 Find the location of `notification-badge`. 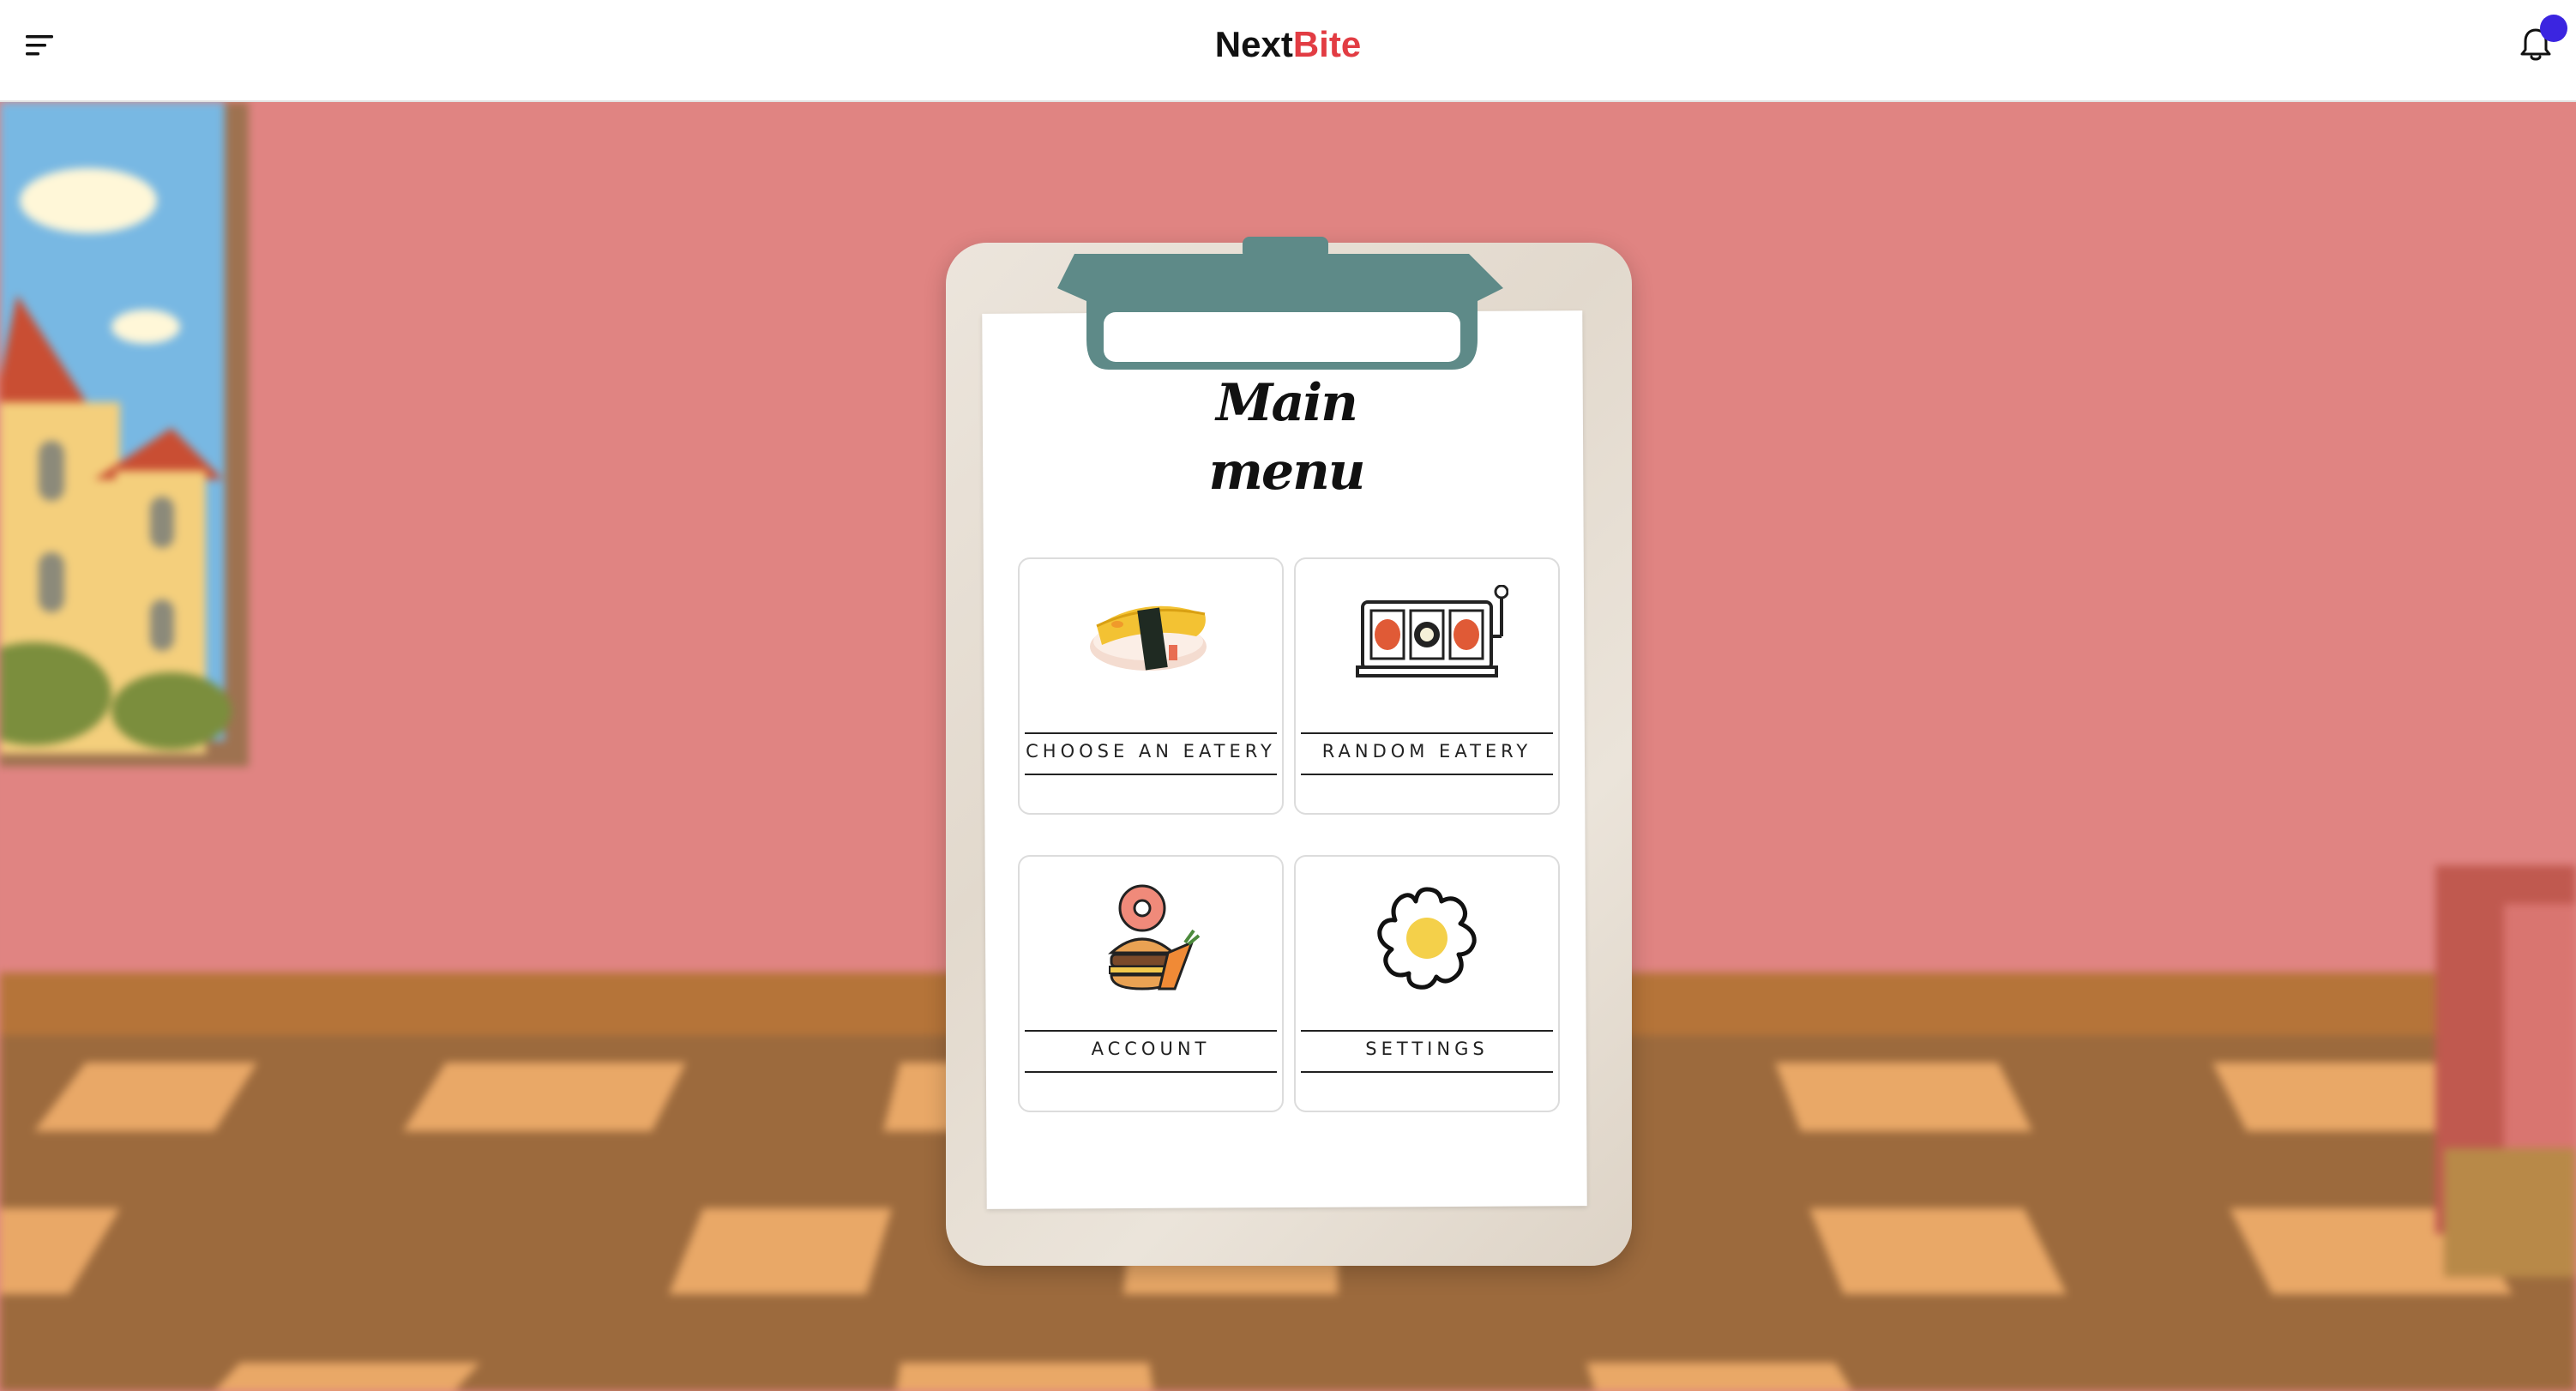

notification-badge is located at coordinates (2553, 28).